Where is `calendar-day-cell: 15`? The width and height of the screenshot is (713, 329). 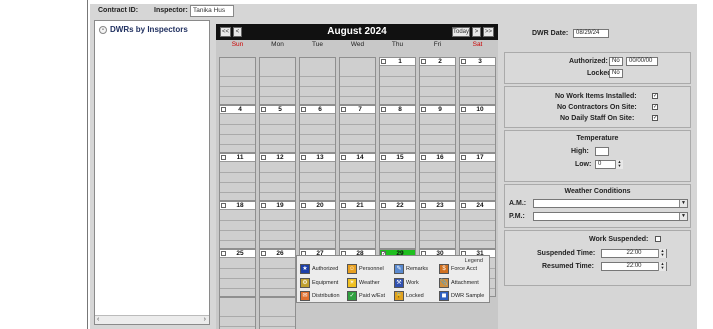
calendar-day-cell: 15 is located at coordinates (397, 177).